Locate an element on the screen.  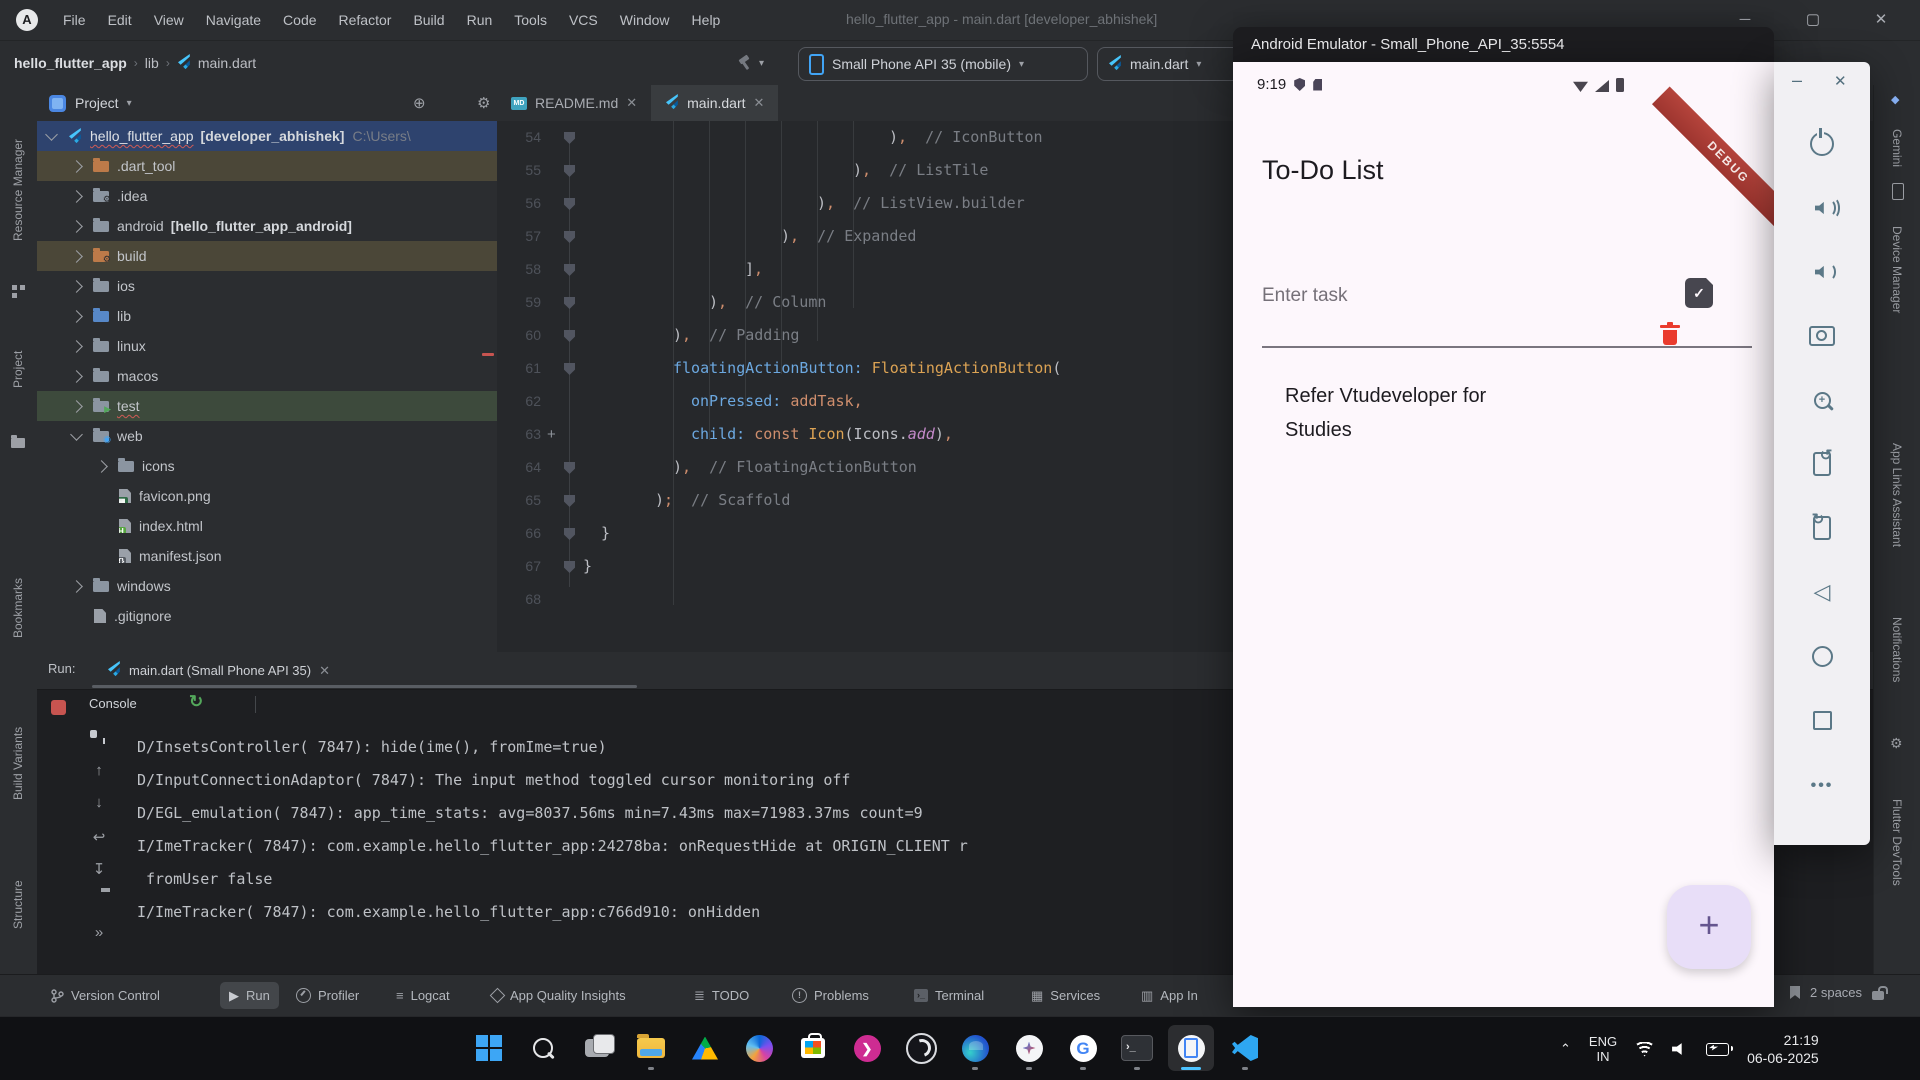
battery-icon is located at coordinates (1720, 1049).